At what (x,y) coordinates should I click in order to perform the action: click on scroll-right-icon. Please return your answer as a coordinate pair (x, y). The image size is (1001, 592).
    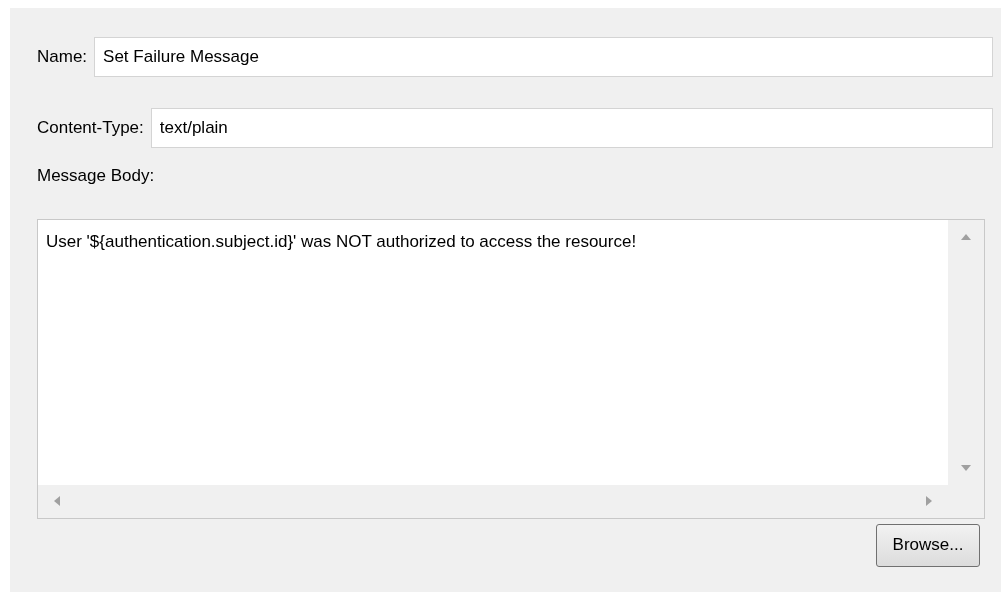
    Looking at the image, I should click on (929, 501).